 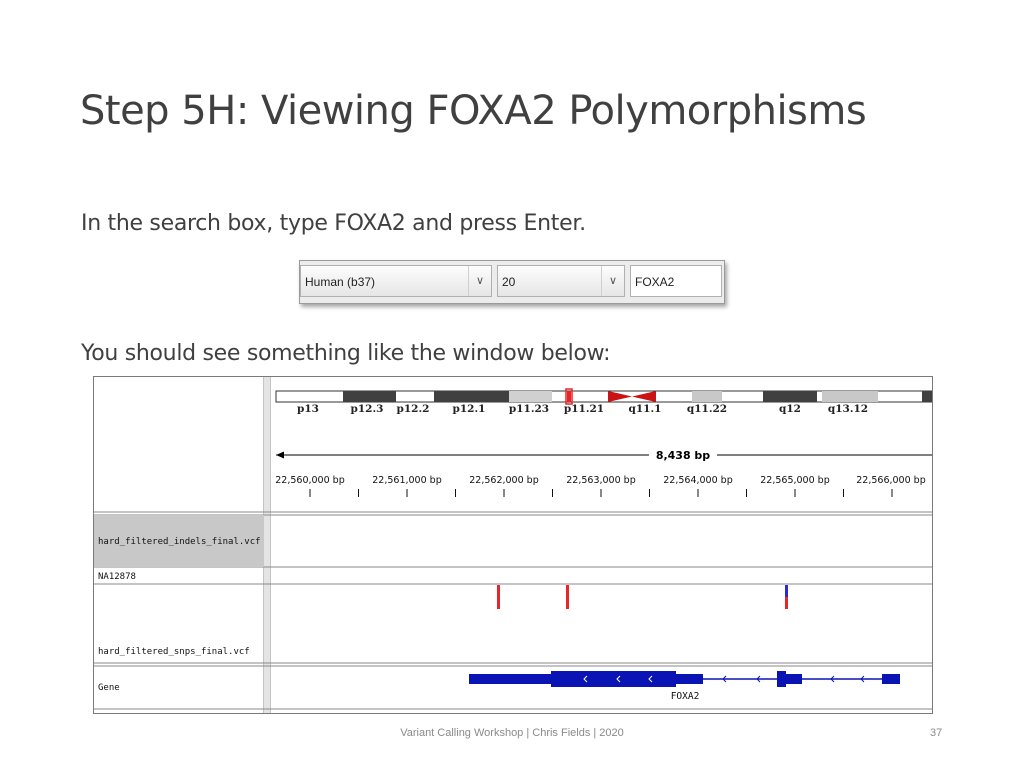 What do you see at coordinates (179, 542) in the screenshot?
I see `track-name-indels: hard_filtered_indels_final.vcf` at bounding box center [179, 542].